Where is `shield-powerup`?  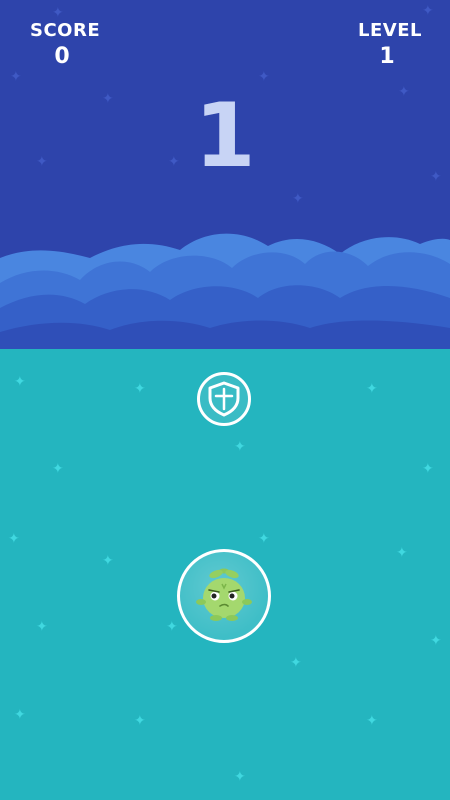 shield-powerup is located at coordinates (224, 399).